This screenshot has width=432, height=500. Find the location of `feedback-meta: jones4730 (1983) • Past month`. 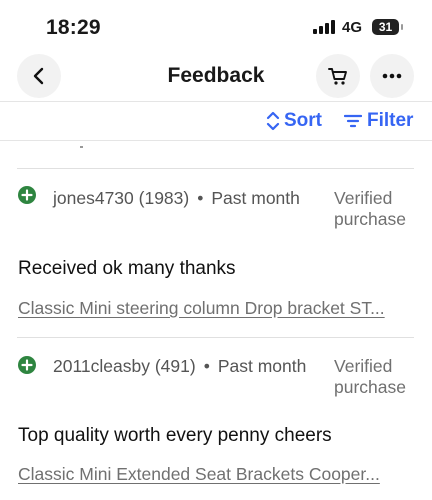

feedback-meta: jones4730 (1983) • Past month is located at coordinates (176, 198).